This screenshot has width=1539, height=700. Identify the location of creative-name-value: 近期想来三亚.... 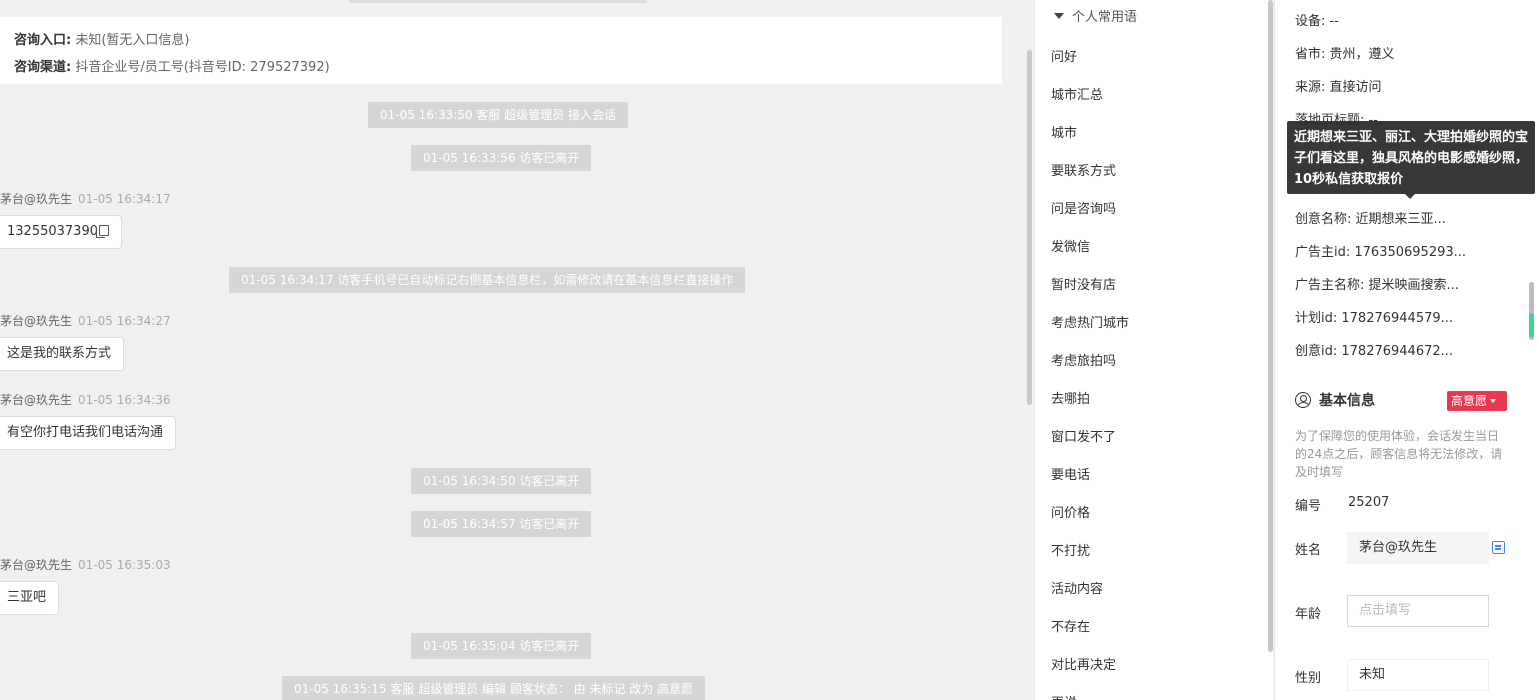
(1401, 219).